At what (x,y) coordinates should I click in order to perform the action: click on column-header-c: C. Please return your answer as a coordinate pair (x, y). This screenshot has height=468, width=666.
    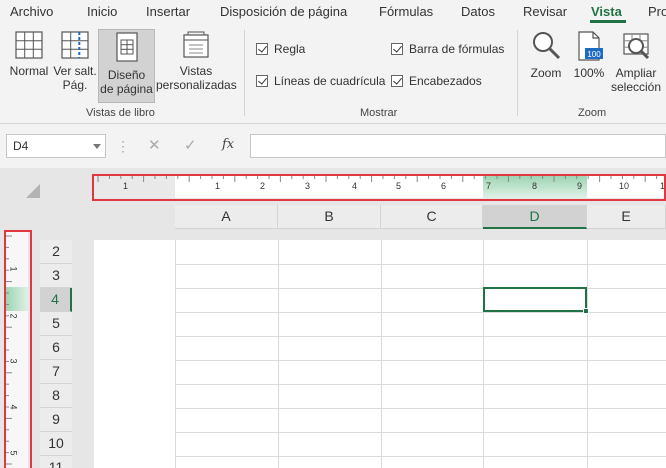
    Looking at the image, I should click on (432, 217).